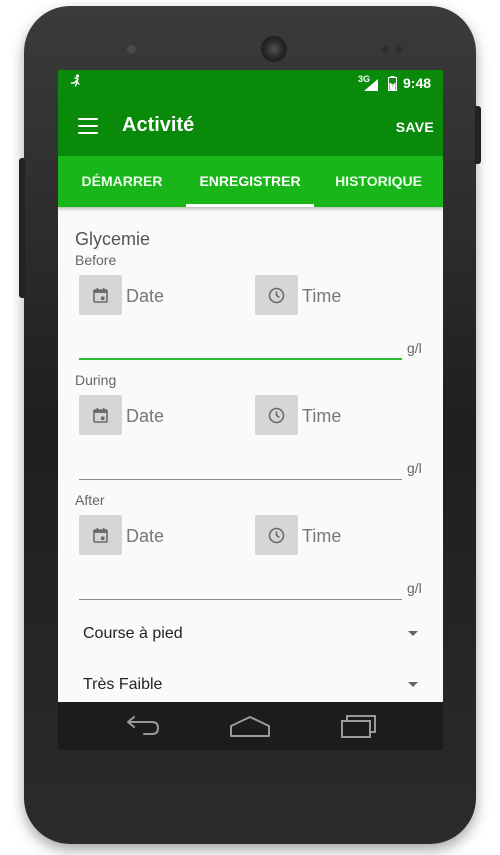 Image resolution: width=500 pixels, height=855 pixels. Describe the element at coordinates (158, 125) in the screenshot. I see `page-title: Activité` at that location.